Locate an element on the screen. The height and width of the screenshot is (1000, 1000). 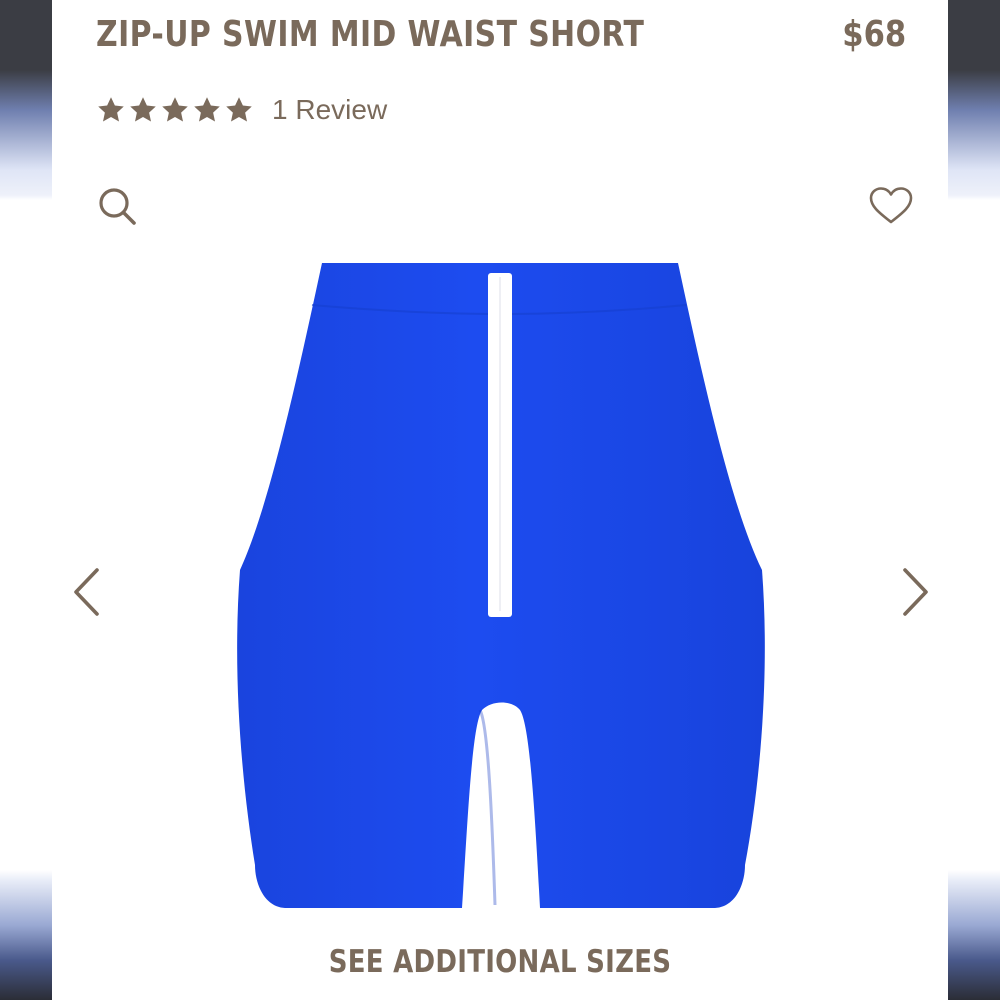
star-rating is located at coordinates (175, 110).